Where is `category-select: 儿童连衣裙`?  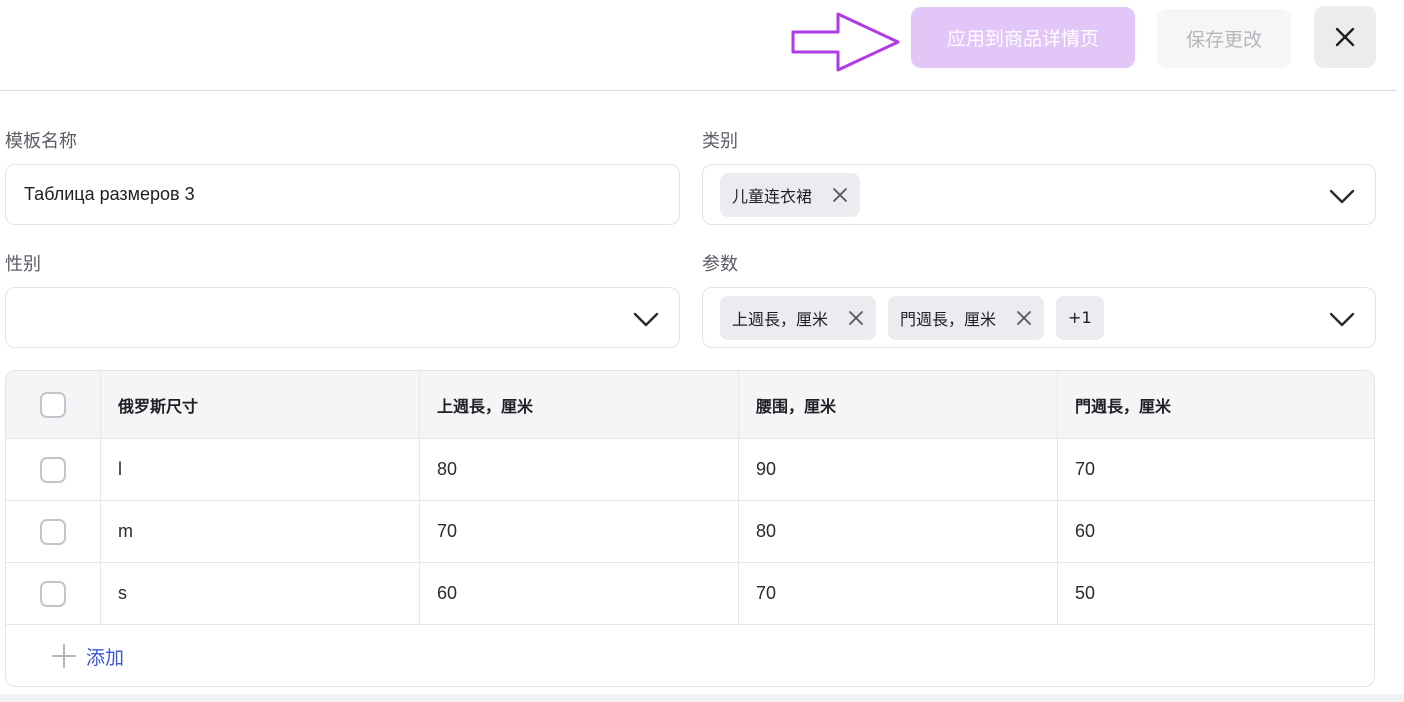
category-select: 儿童连衣裙 is located at coordinates (1039, 194).